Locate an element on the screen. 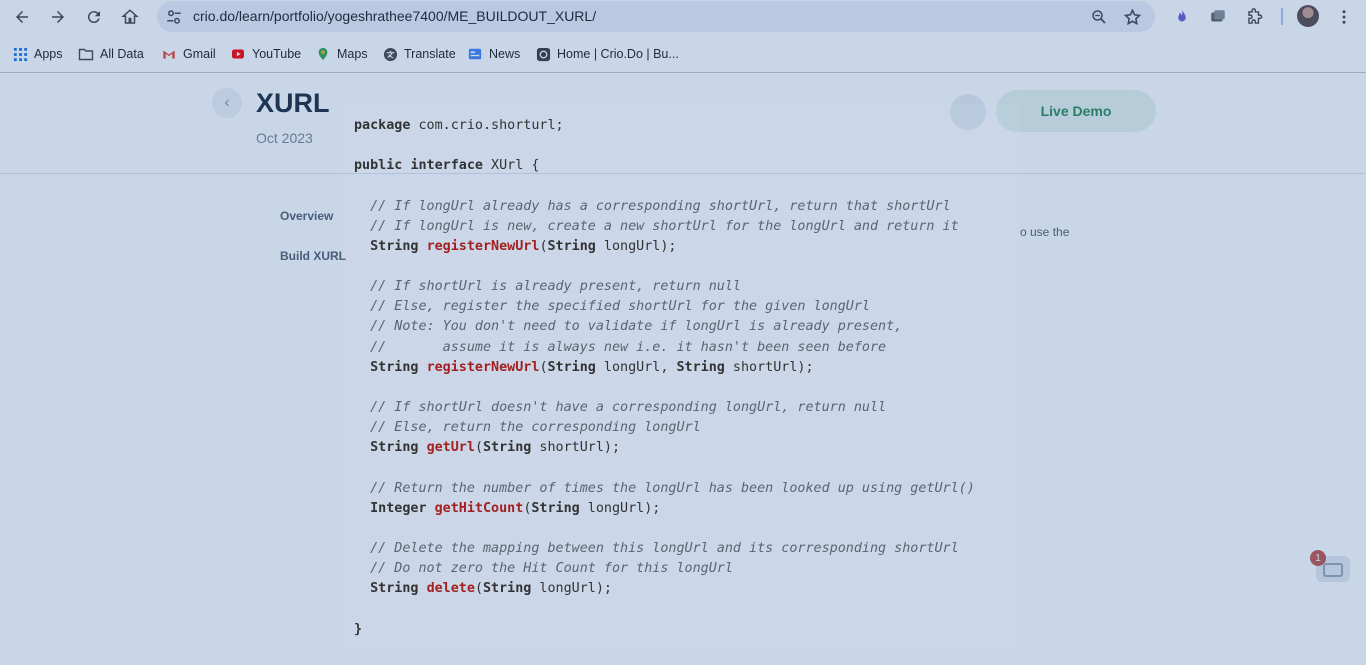 The height and width of the screenshot is (665, 1366). code-token: } is located at coordinates (358, 629).